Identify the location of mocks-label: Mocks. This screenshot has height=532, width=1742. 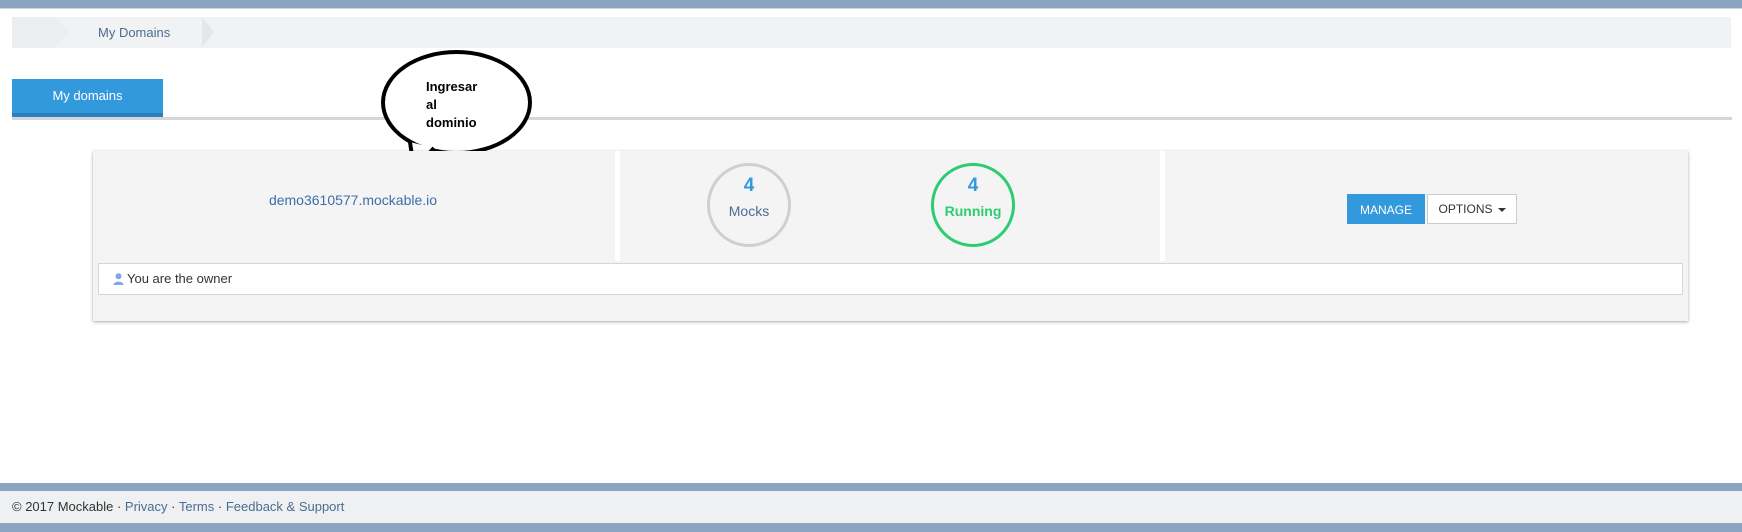
(749, 211).